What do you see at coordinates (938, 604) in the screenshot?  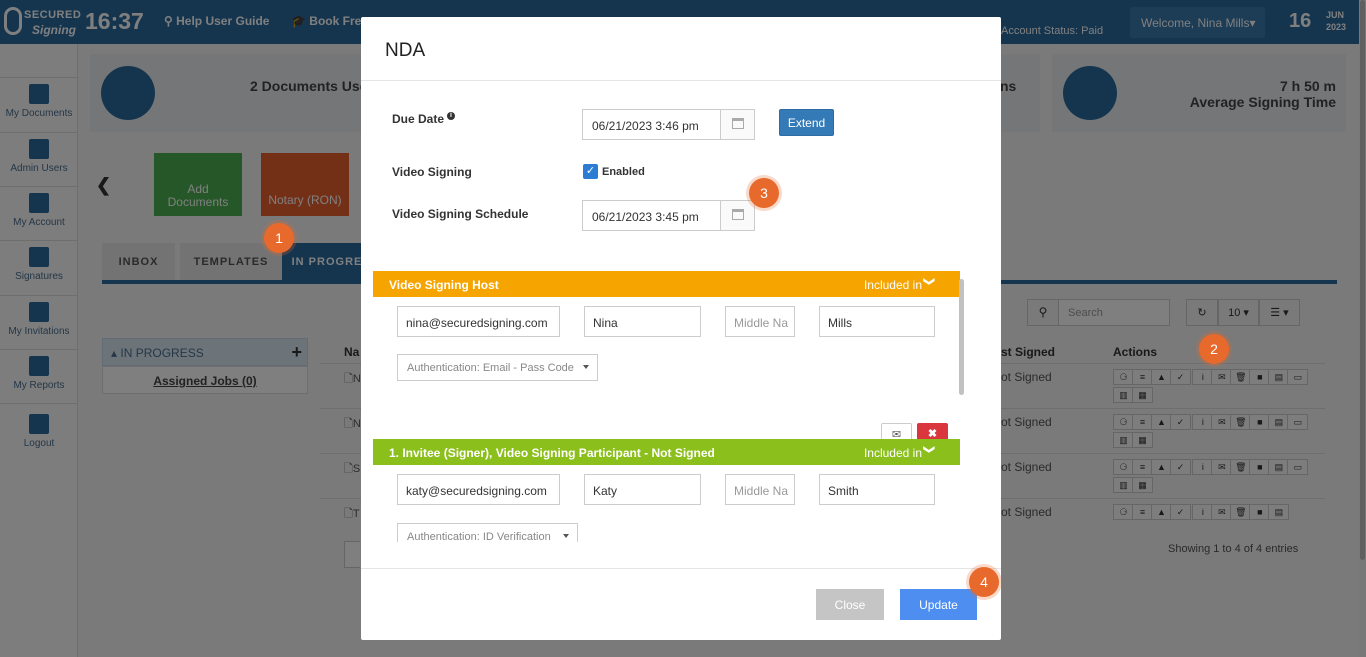 I see `update-button: Update` at bounding box center [938, 604].